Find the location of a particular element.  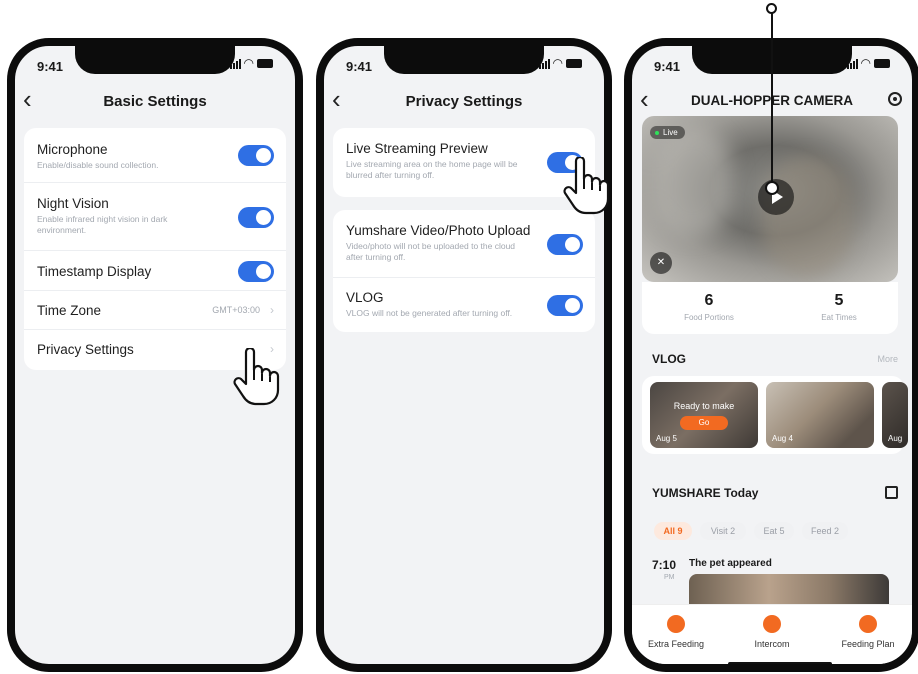

feeding-plan-icon is located at coordinates (868, 624).